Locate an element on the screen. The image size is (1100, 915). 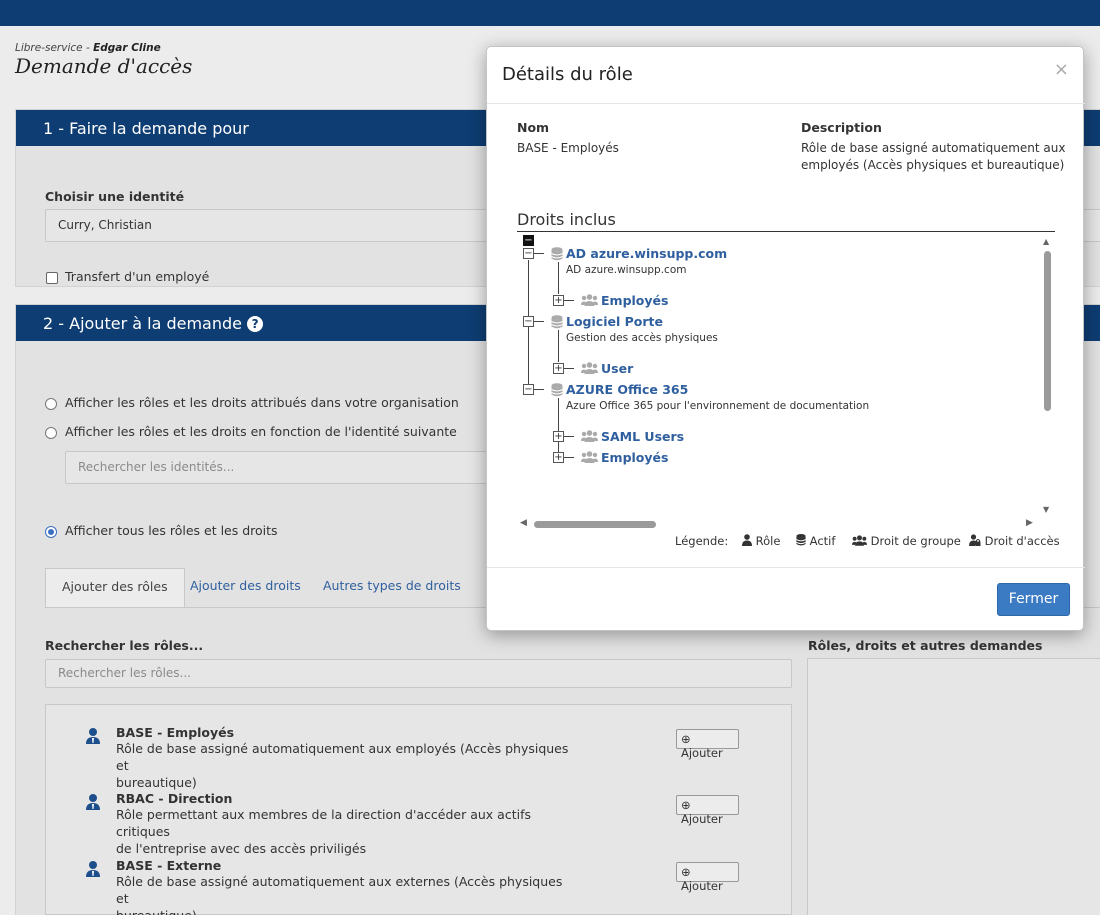
scroll-down-arrow-icon: ▼ is located at coordinates (1046, 509).